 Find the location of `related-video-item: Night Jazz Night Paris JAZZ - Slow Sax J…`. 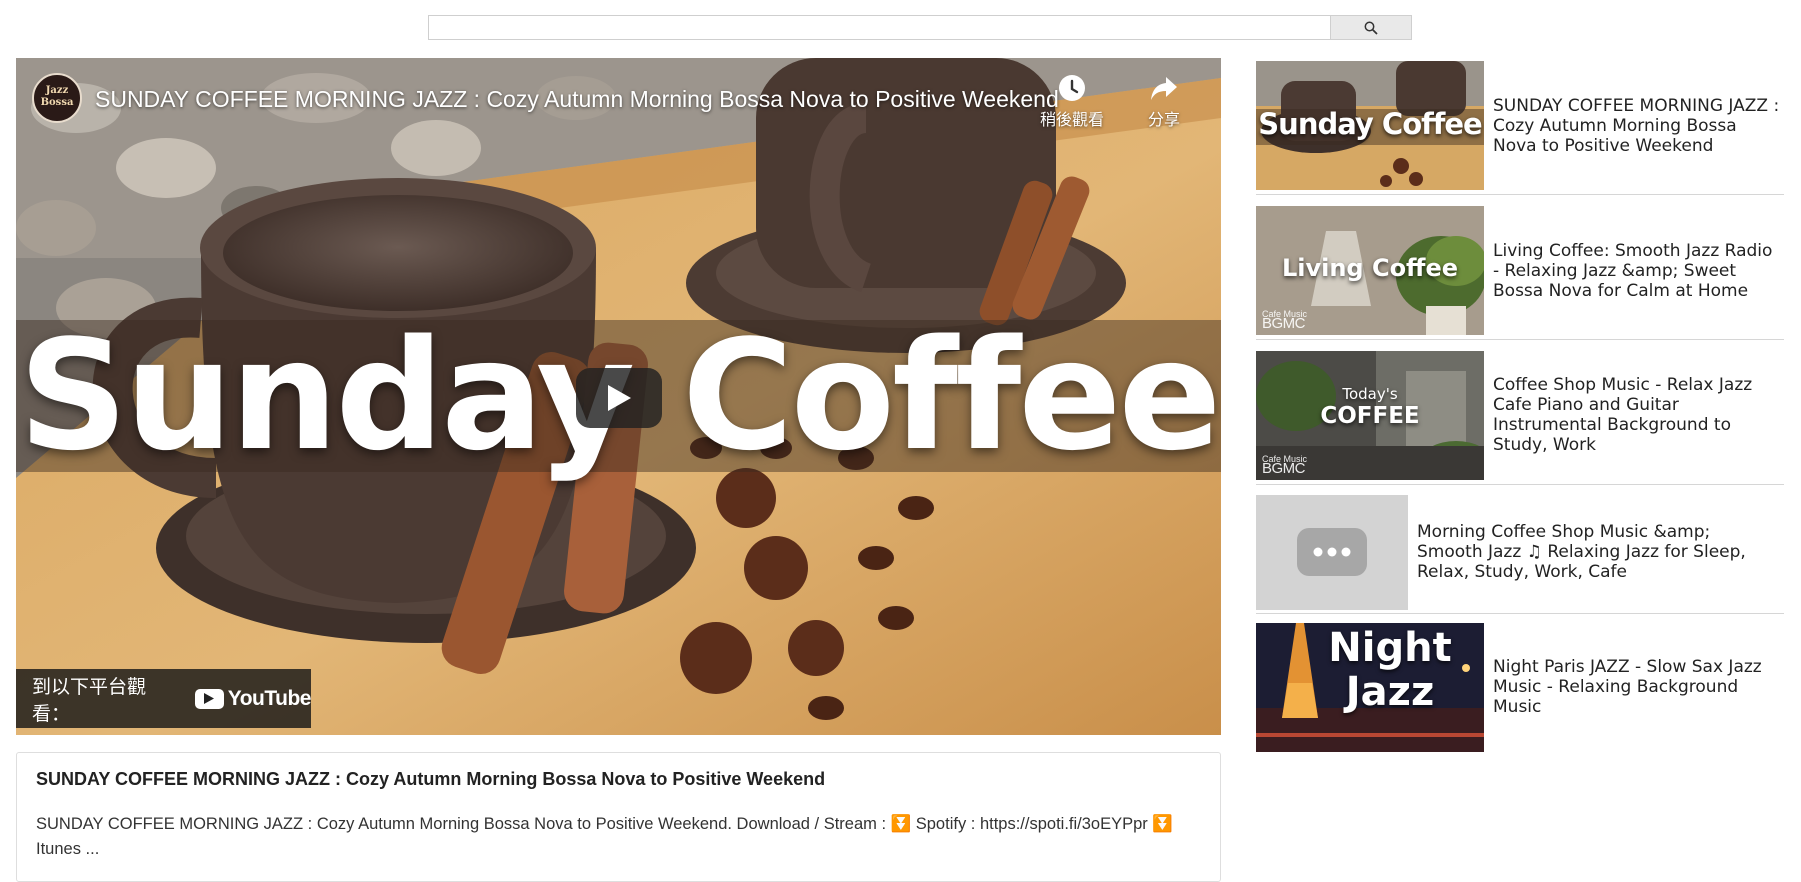

related-video-item: Night Jazz Night Paris JAZZ - Slow Sax J… is located at coordinates (1520, 687).